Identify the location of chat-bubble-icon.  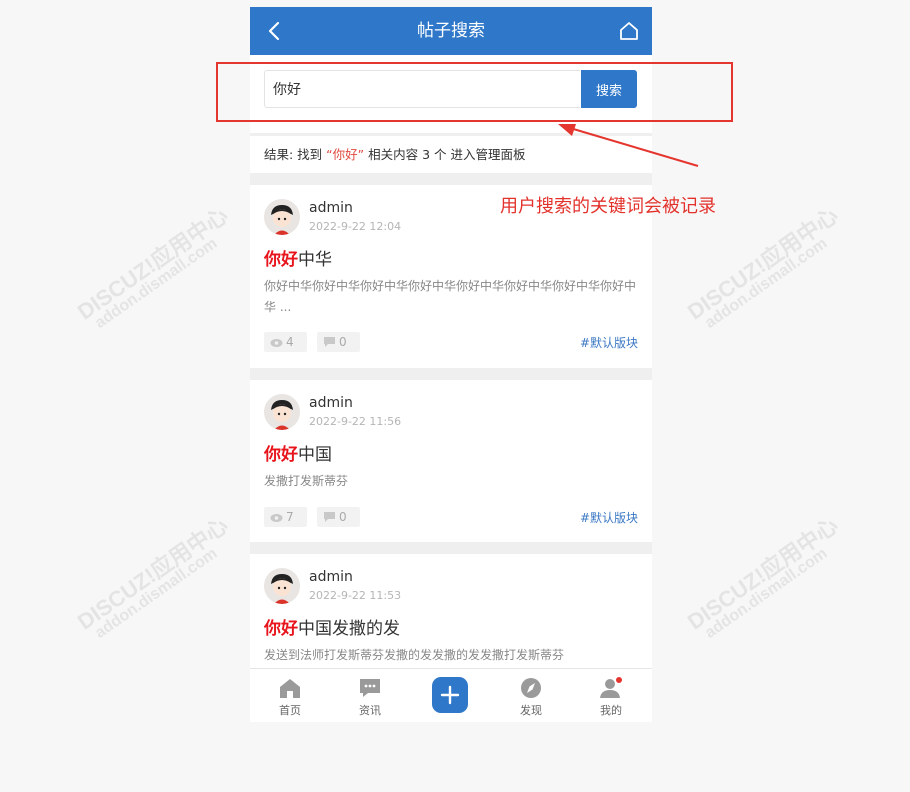
(370, 688).